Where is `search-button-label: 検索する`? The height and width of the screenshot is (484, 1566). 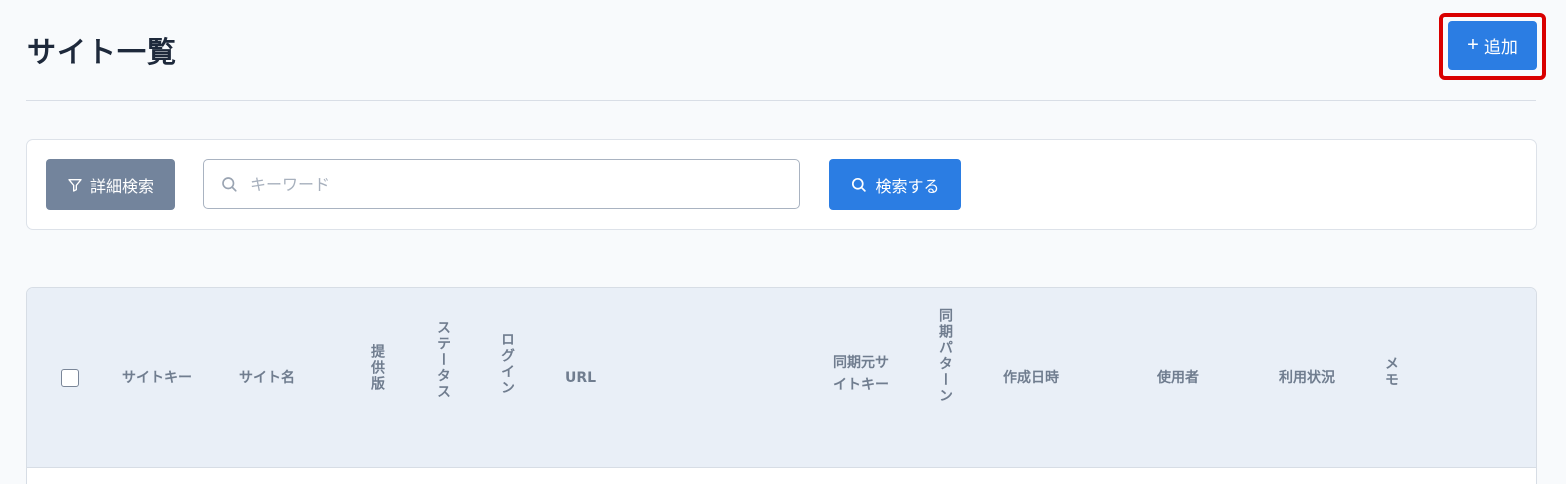 search-button-label: 検索する is located at coordinates (907, 186).